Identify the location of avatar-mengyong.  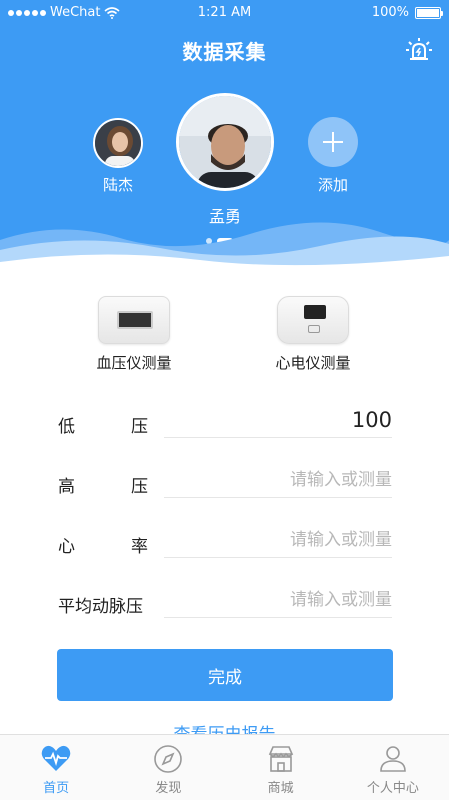
(225, 142).